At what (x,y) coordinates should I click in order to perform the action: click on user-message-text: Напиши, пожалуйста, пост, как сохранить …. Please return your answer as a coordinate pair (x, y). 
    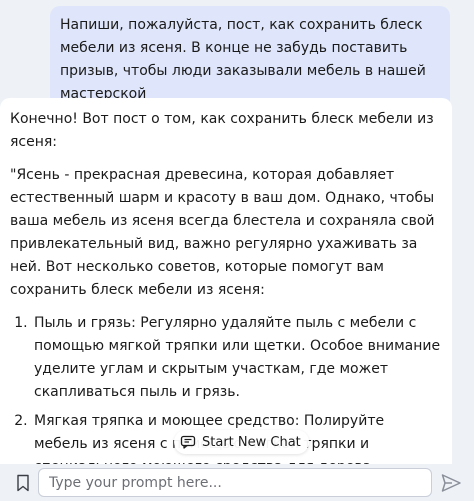
    Looking at the image, I should click on (243, 59).